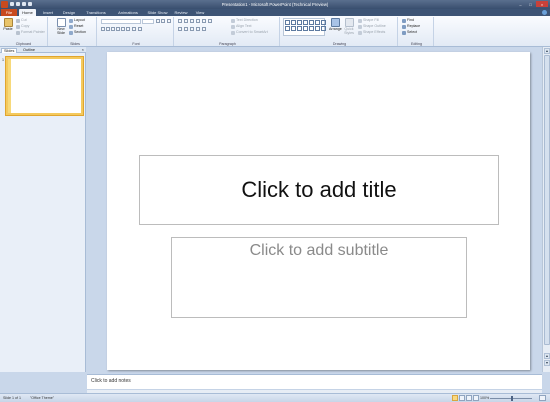  I want to click on quick-styles-button: Quick Styles, so click(349, 27).